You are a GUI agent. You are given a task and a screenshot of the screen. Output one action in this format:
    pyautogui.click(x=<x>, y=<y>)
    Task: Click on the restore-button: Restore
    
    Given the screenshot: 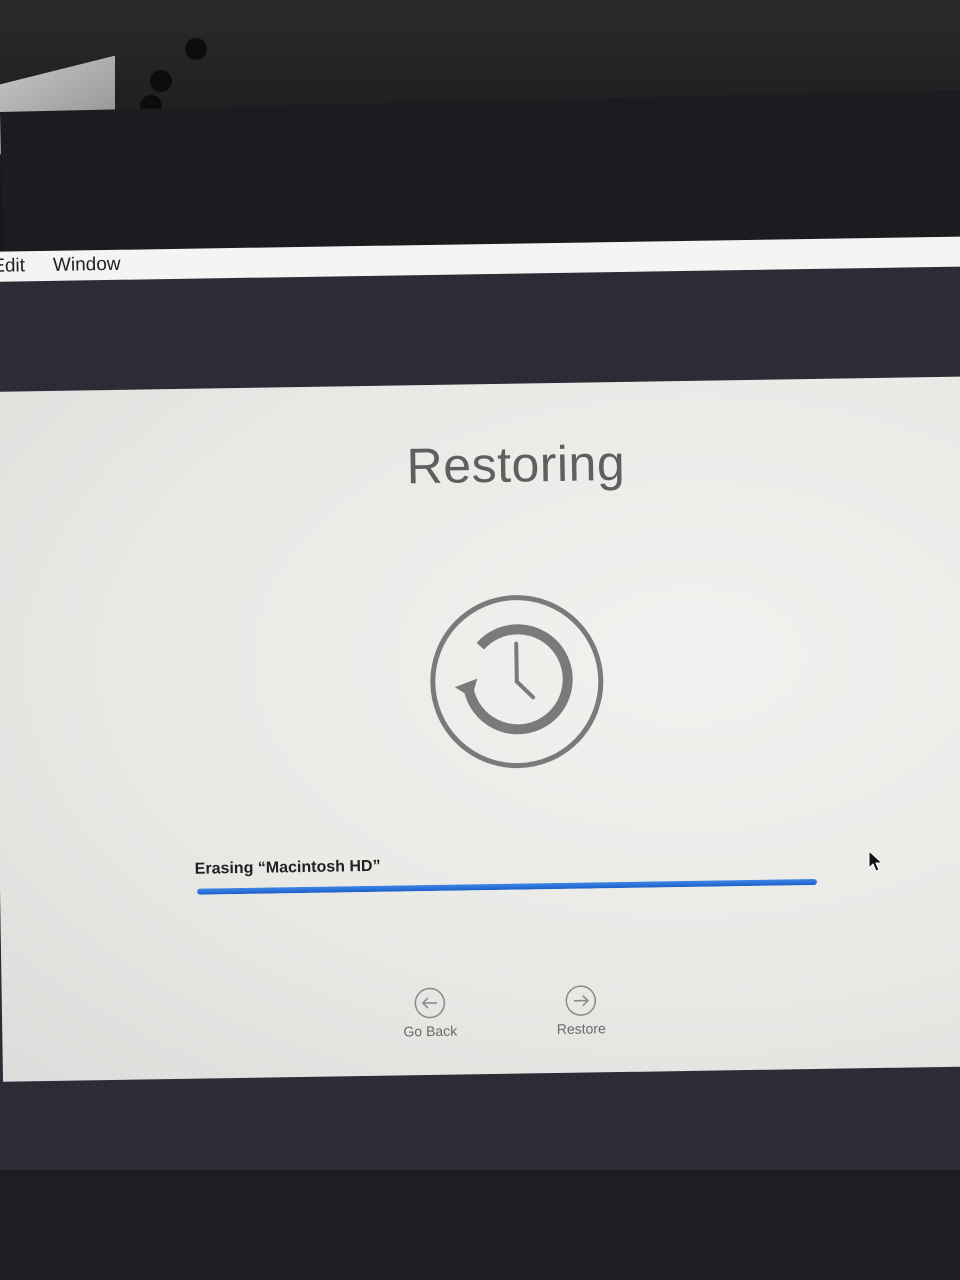 What is the action you would take?
    pyautogui.click(x=581, y=1010)
    